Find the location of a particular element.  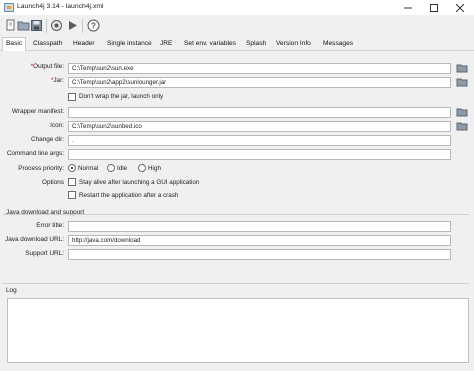

launch4j-app-icon is located at coordinates (9, 7).